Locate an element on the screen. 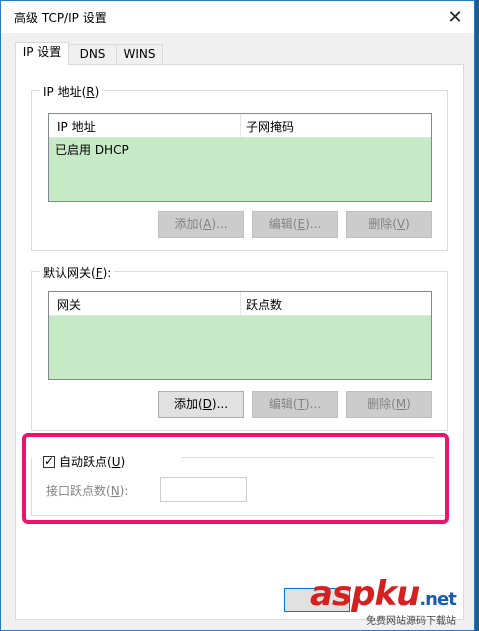 This screenshot has height=631, width=479. watermark-logo: aspku.net is located at coordinates (383, 594).